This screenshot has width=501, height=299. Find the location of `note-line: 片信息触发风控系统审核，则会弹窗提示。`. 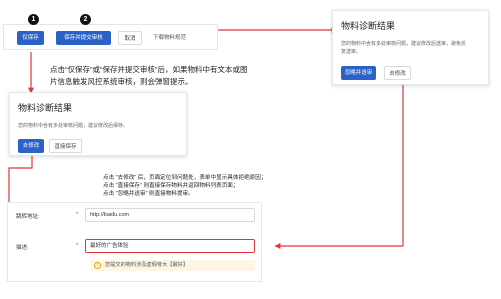

note-line: 片信息触发风控系统审核，则会弹窗提示。 is located at coordinates (121, 81).